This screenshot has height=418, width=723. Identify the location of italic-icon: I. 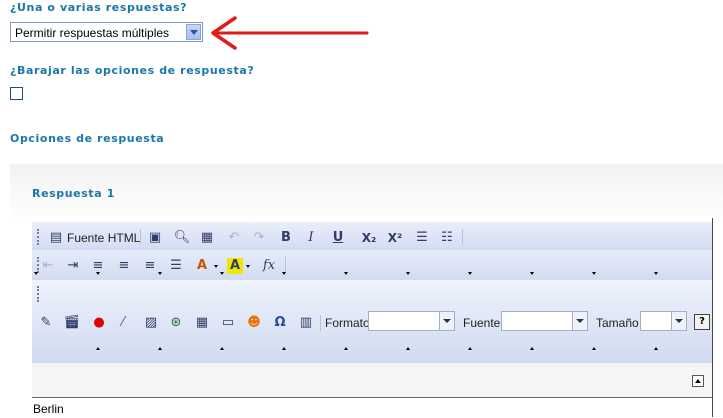
(311, 238).